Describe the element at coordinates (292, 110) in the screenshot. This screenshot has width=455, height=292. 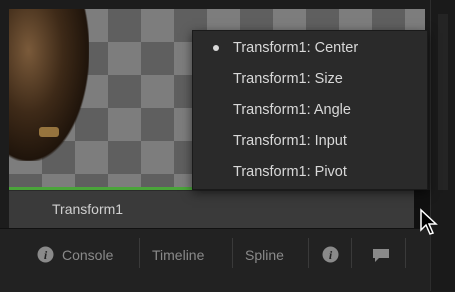
I see `menu-item-label: Transform1: Angle` at that location.